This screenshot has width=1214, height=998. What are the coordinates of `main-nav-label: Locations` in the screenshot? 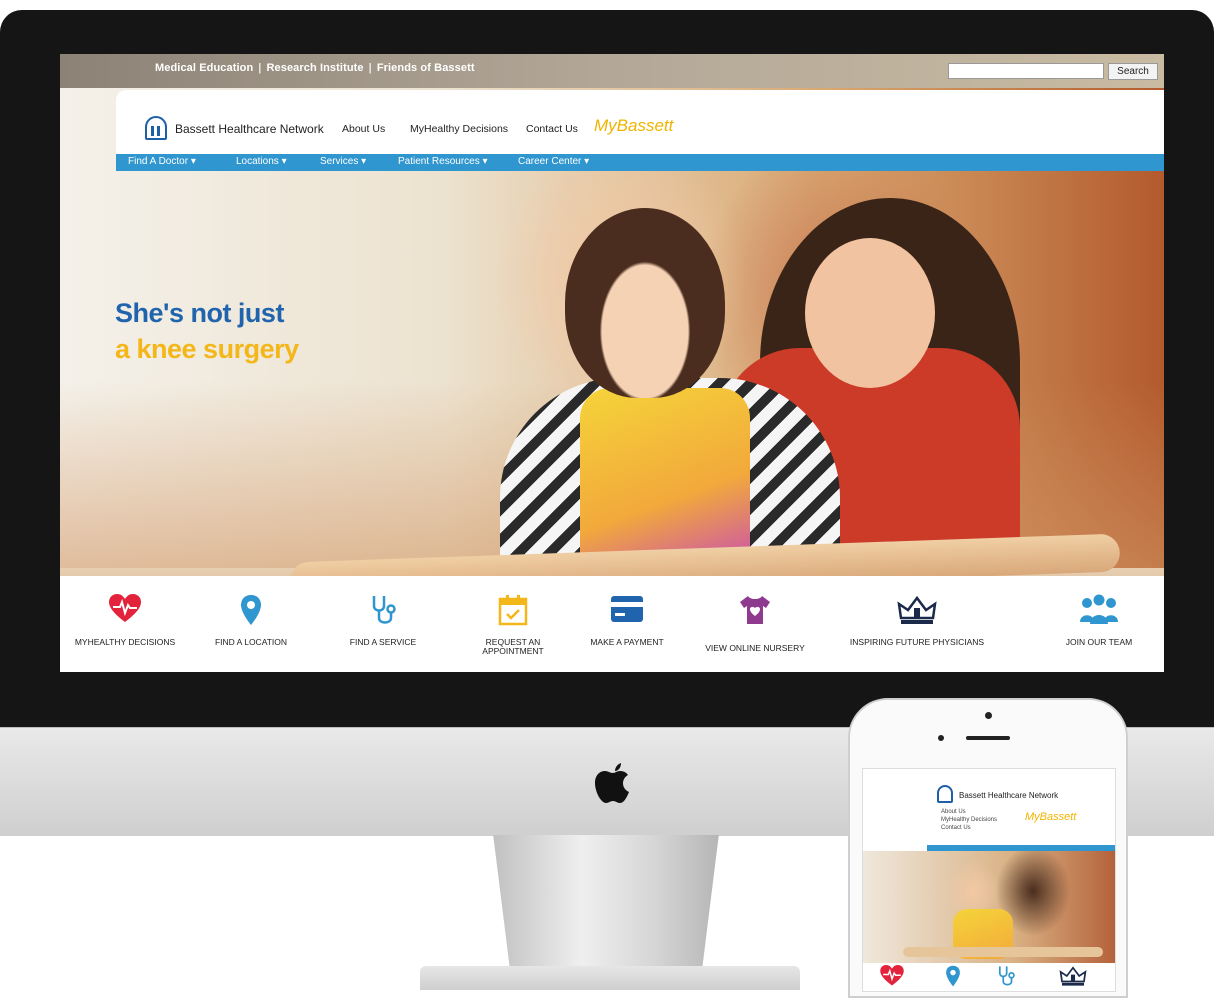 It's located at (257, 161).